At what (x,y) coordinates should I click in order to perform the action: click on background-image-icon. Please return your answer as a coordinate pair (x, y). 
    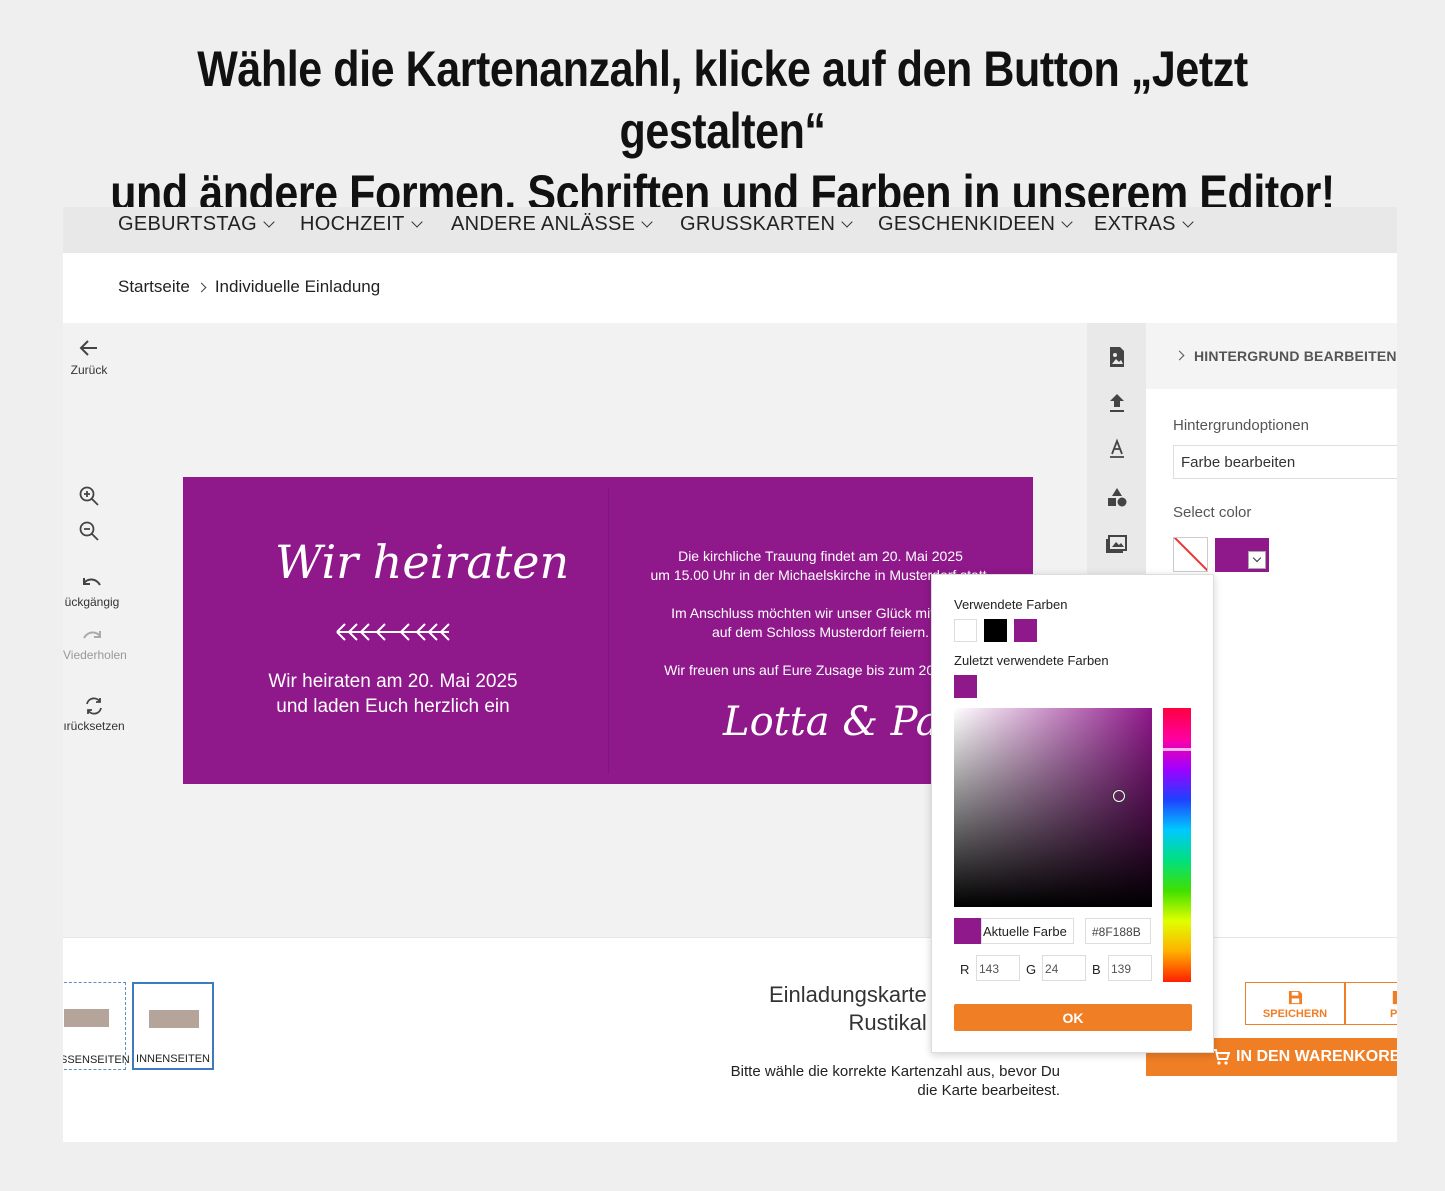
    Looking at the image, I should click on (1117, 357).